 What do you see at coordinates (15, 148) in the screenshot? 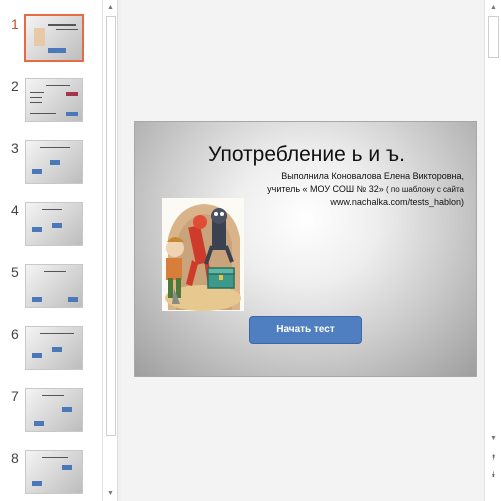
I see `slide-number: 3` at bounding box center [15, 148].